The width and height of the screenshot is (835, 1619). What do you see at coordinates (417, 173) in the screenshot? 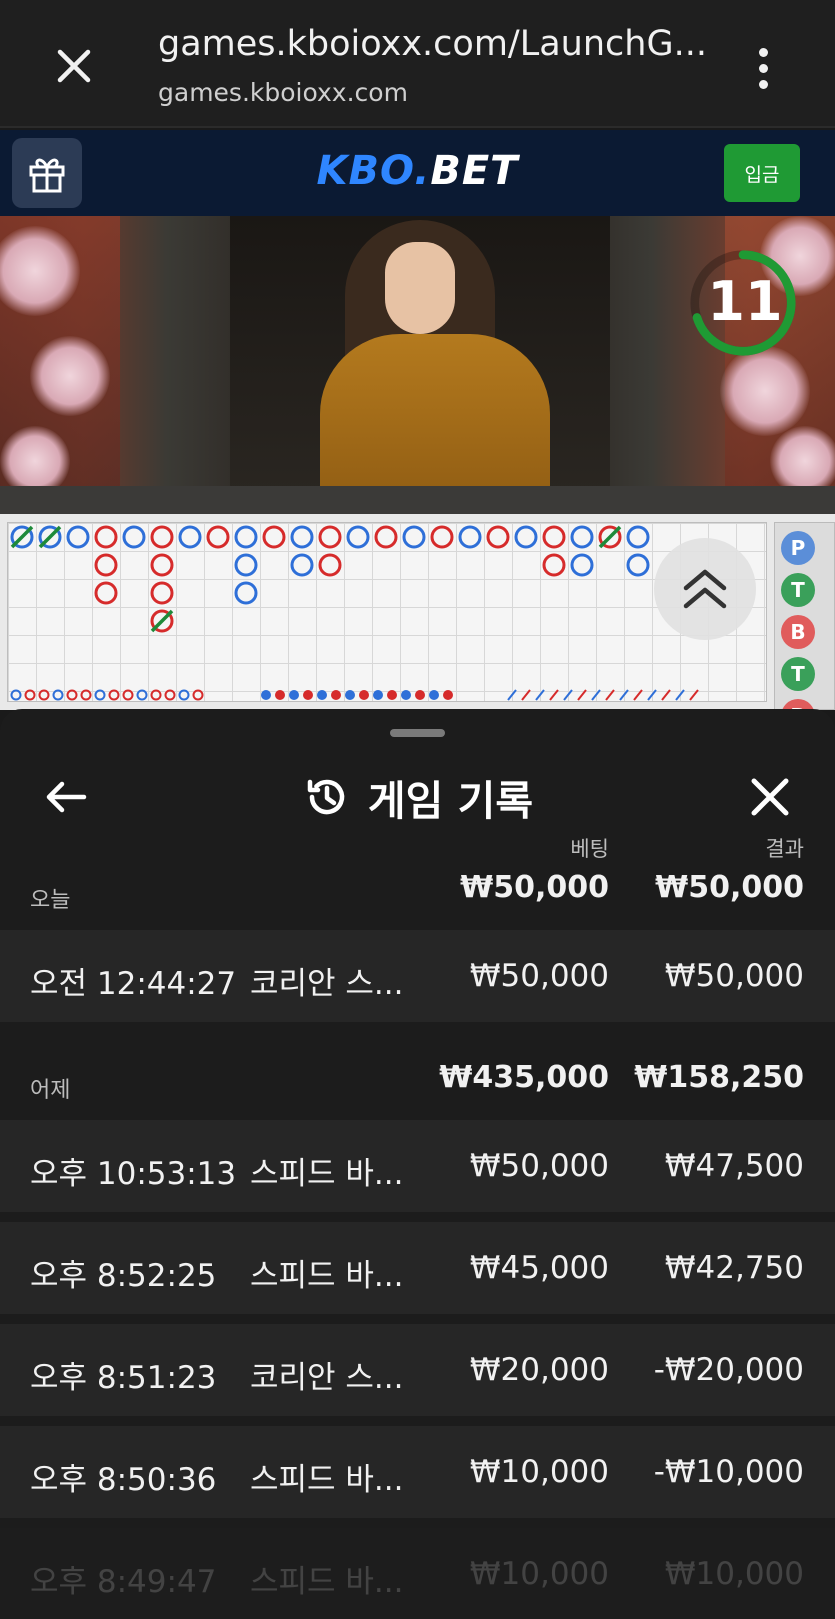
I see `site-header: KBO.BET 입금` at bounding box center [417, 173].